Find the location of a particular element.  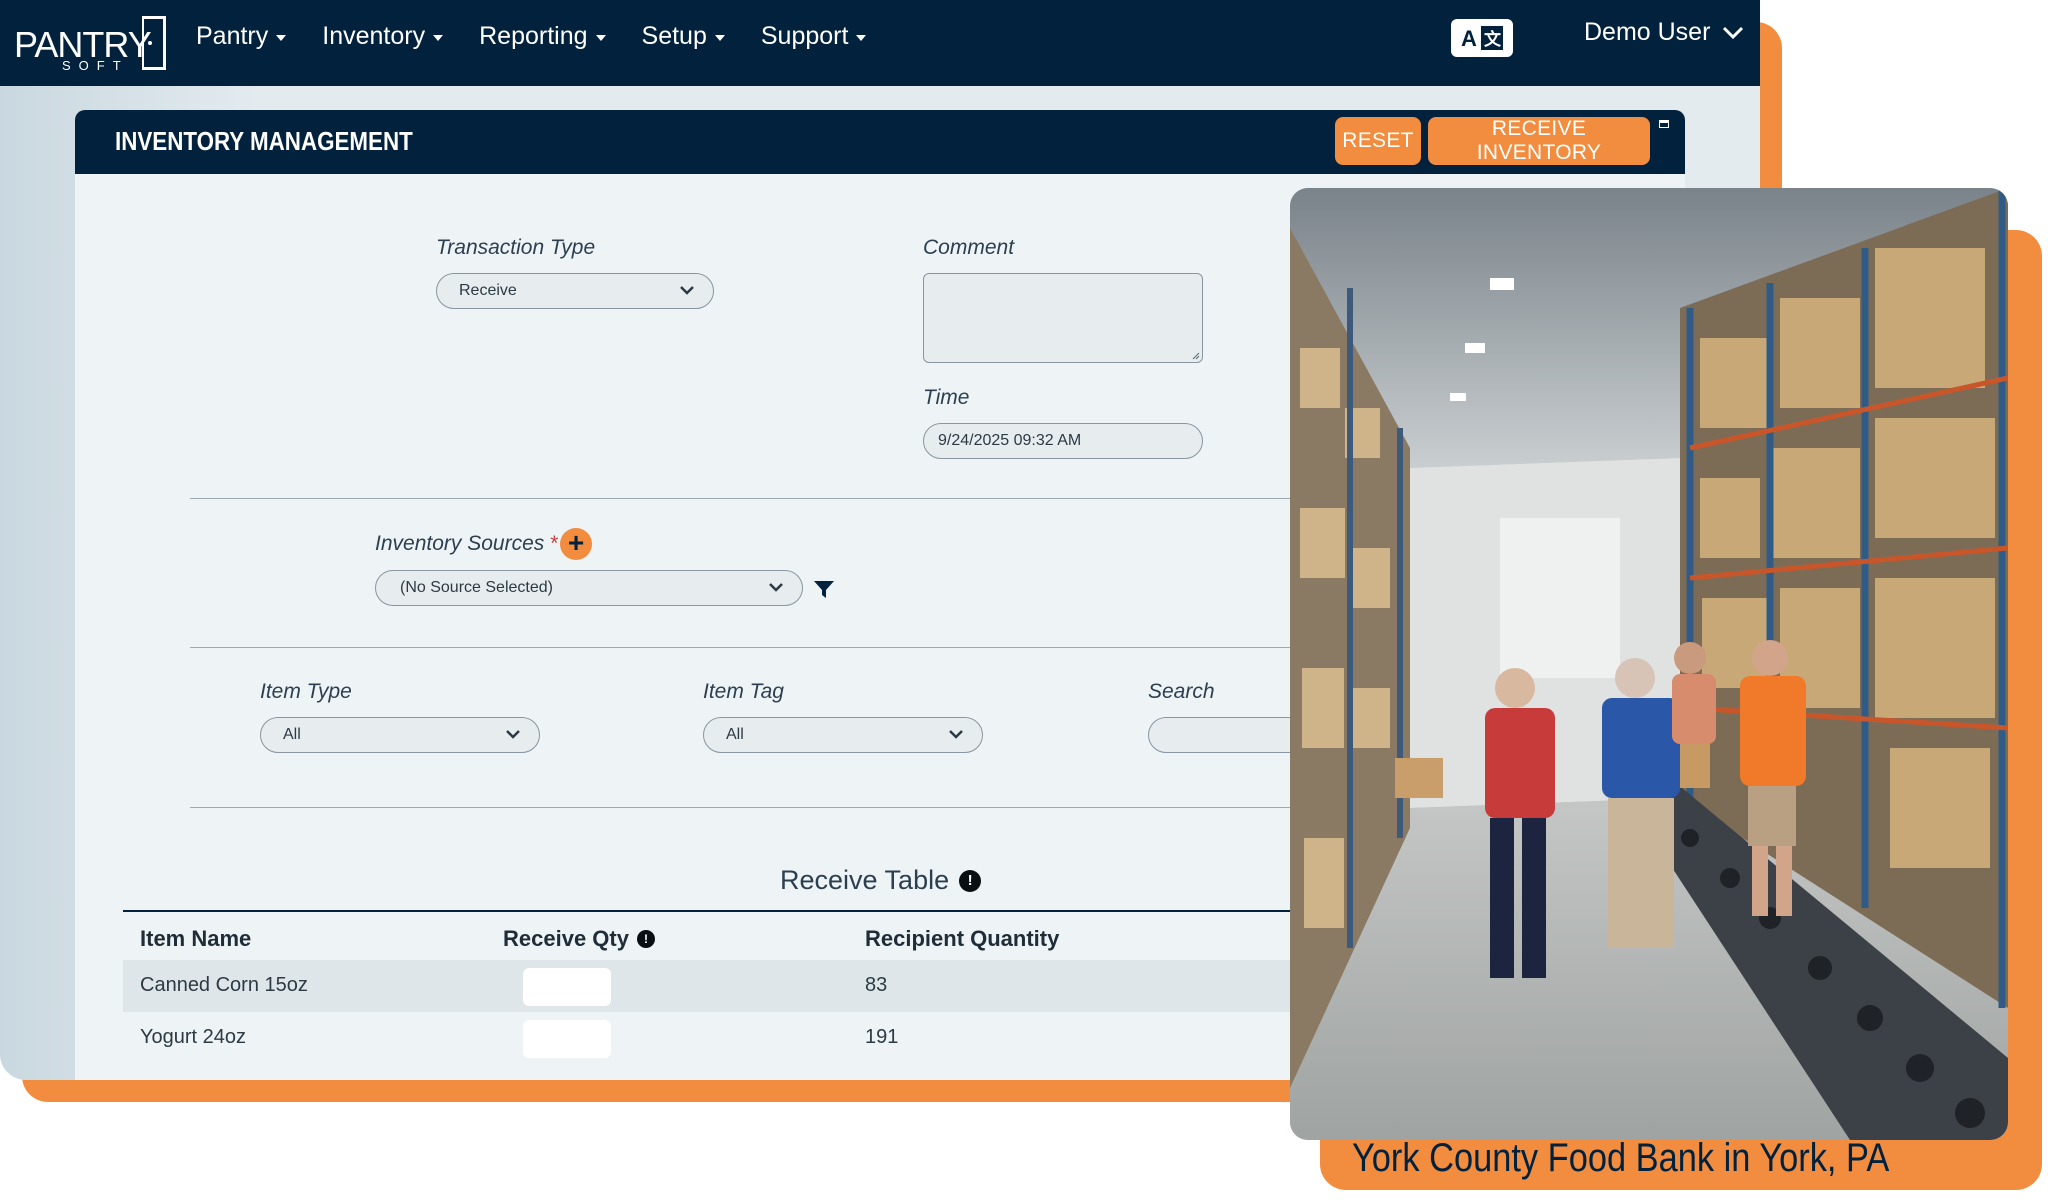

item-tag-select: All is located at coordinates (843, 735).